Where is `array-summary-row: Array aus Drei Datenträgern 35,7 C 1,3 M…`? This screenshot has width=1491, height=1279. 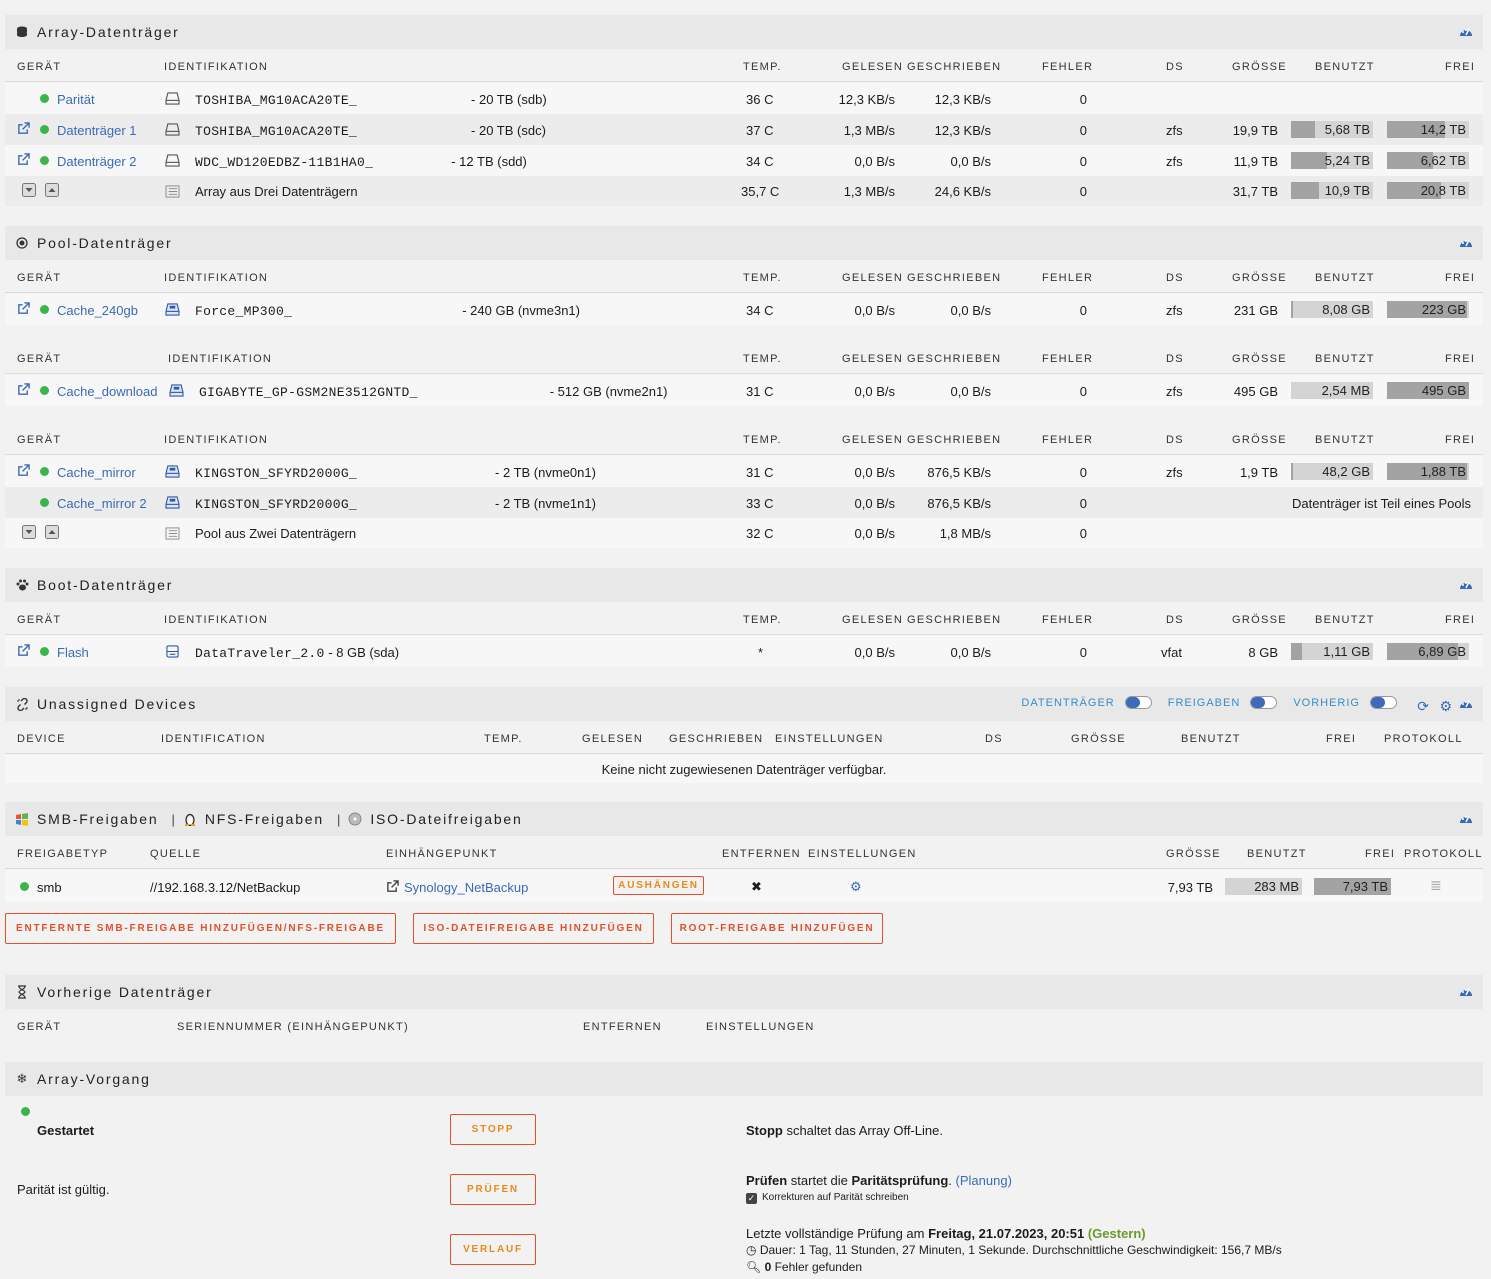
array-summary-row: Array aus Drei Datenträgern 35,7 C 1,3 M… is located at coordinates (744, 191).